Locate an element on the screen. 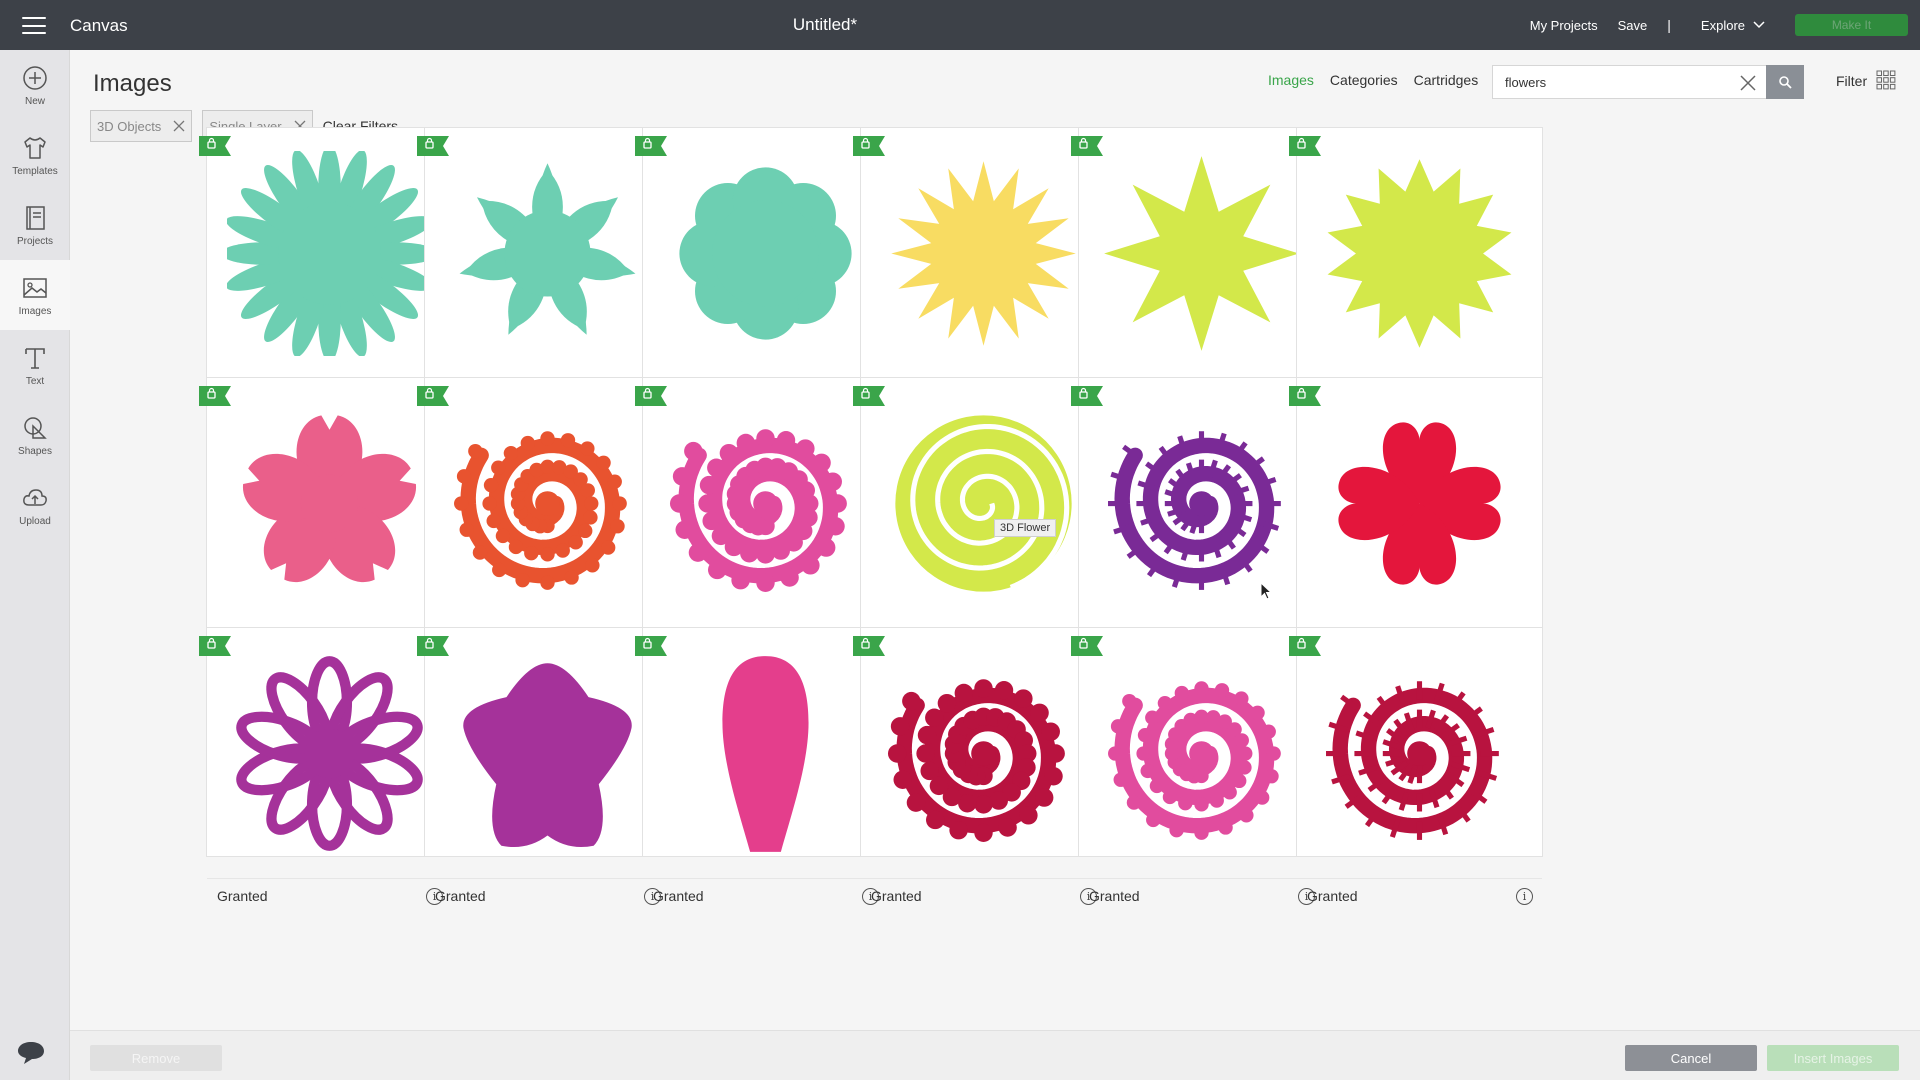  plus-circle-icon is located at coordinates (35, 77).